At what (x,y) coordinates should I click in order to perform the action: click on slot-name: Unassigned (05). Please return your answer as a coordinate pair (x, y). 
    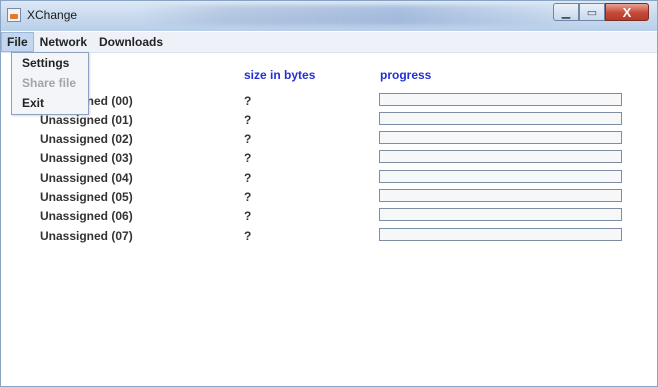
    Looking at the image, I should click on (86, 197).